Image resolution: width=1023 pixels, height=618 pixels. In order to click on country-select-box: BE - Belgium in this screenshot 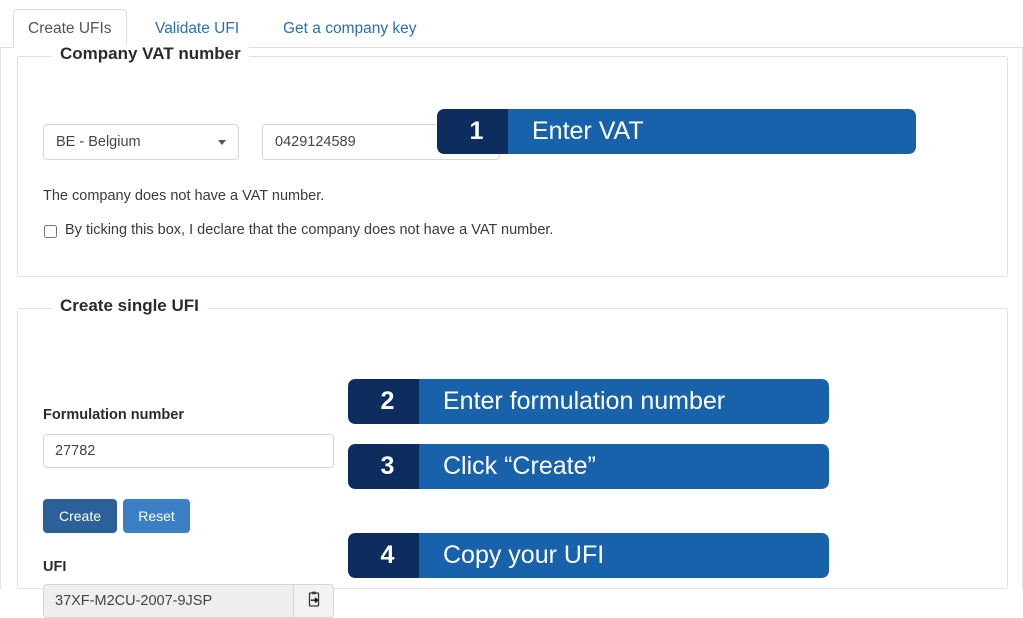, I will do `click(141, 142)`.